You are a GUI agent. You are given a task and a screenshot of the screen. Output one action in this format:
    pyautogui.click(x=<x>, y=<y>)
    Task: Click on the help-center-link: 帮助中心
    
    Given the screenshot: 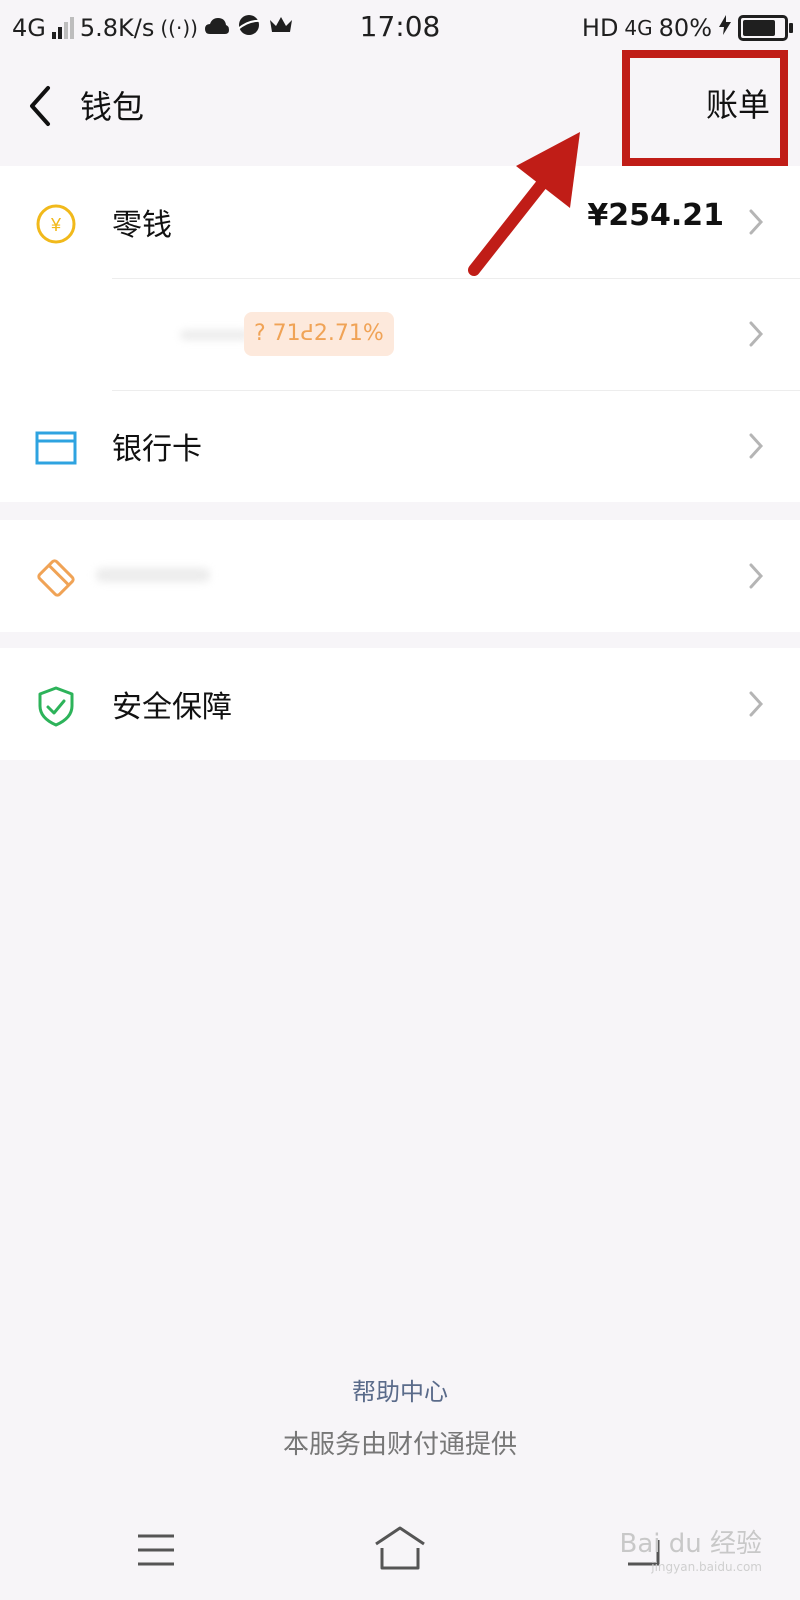 What is the action you would take?
    pyautogui.click(x=400, y=1389)
    